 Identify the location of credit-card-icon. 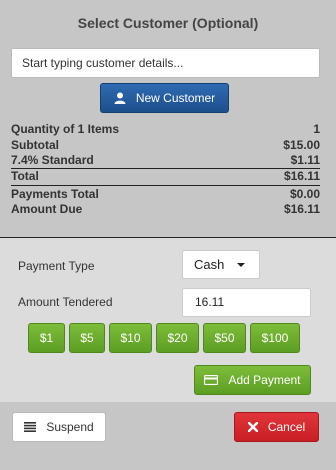
(211, 380).